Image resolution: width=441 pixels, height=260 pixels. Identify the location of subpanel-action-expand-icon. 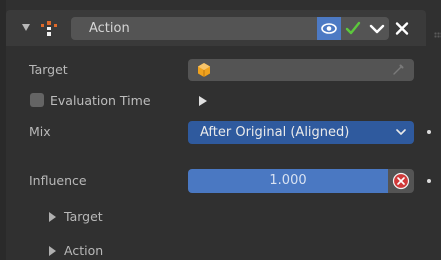
(52, 251).